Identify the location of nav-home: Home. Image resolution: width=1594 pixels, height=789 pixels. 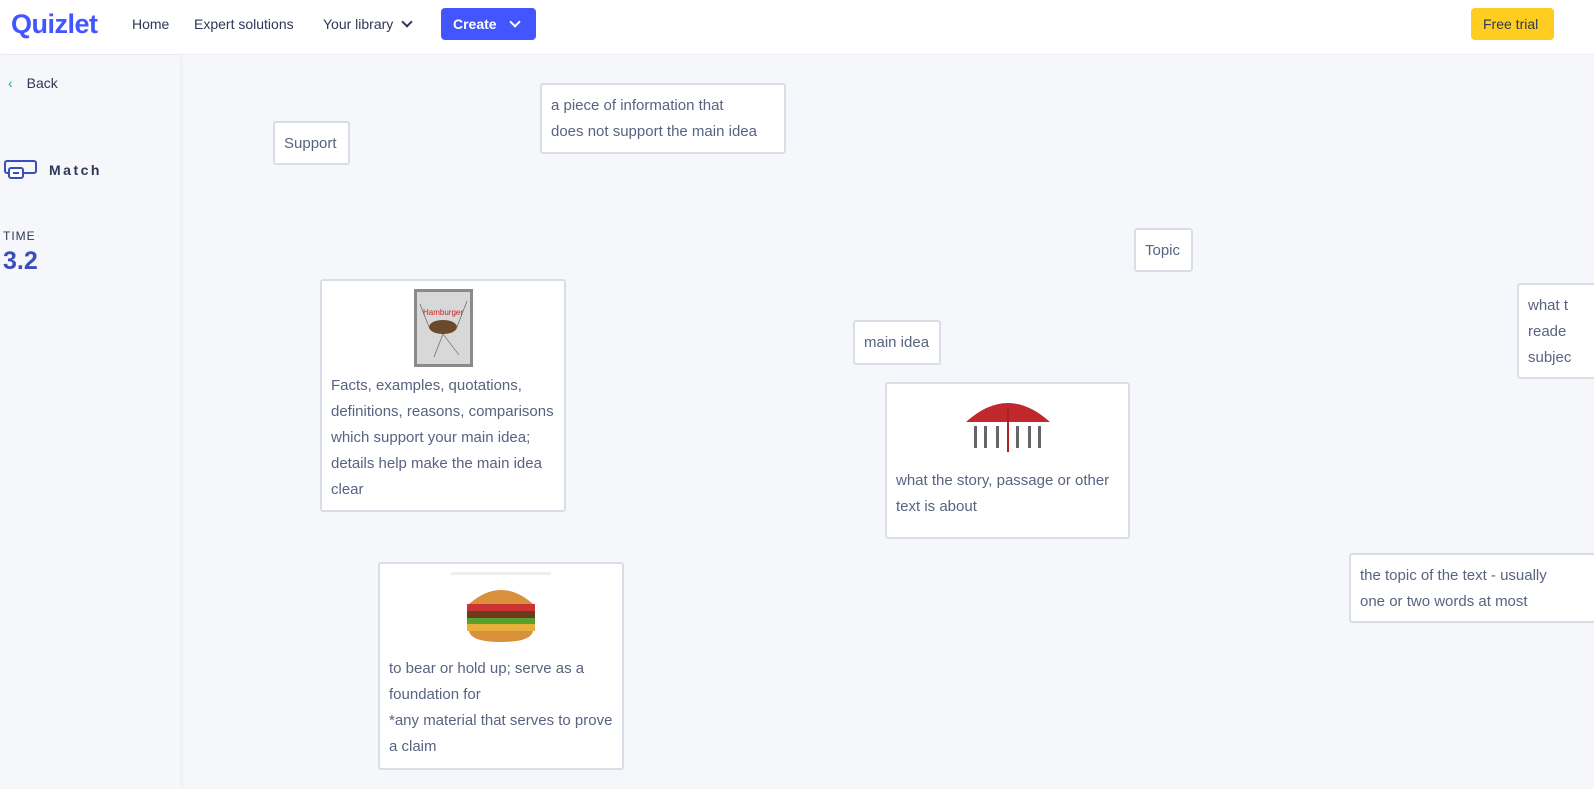
(150, 24).